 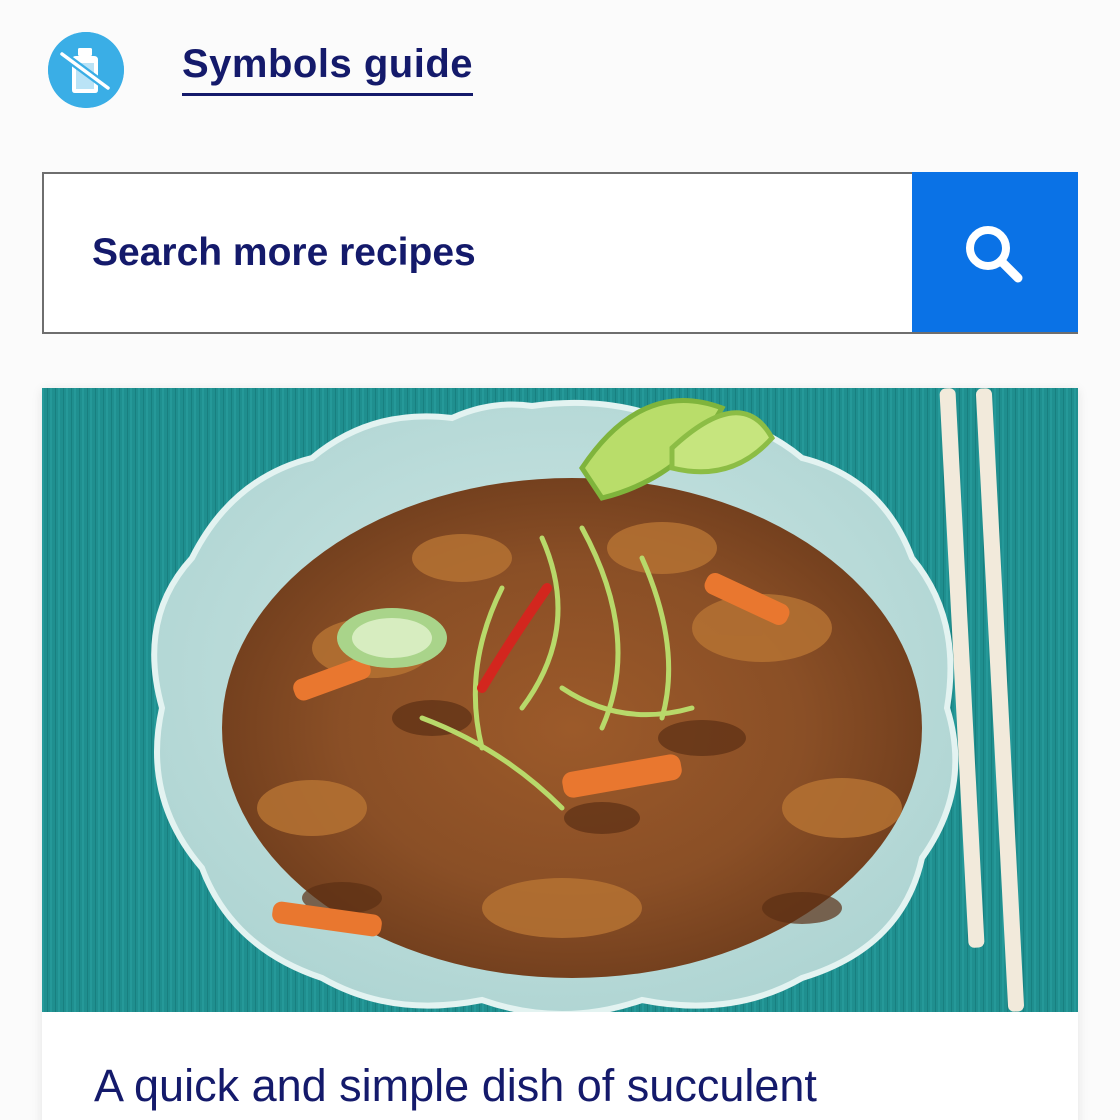 I want to click on search-icon, so click(x=994, y=254).